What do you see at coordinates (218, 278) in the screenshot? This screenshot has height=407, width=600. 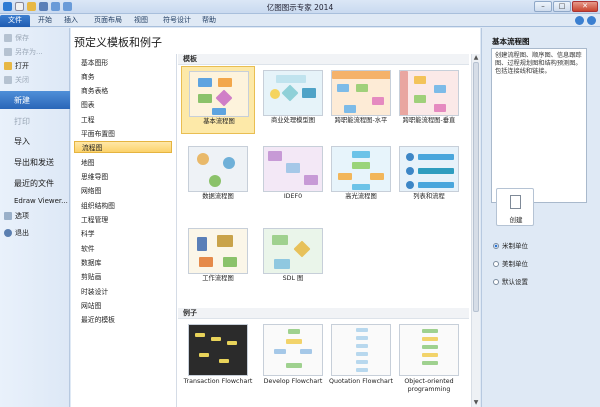 I see `template-caption: 工作流程图` at bounding box center [218, 278].